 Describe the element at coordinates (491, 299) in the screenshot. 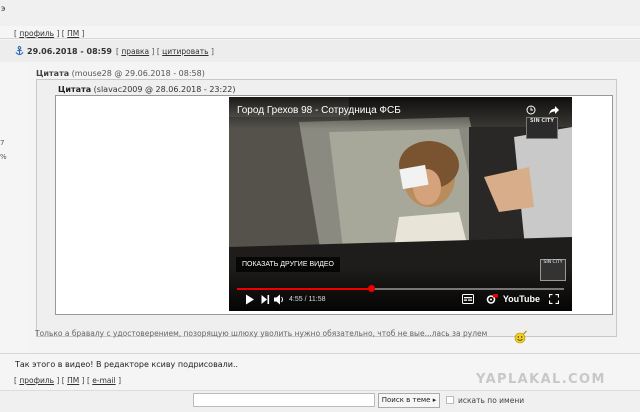

I see `settings-icon` at that location.